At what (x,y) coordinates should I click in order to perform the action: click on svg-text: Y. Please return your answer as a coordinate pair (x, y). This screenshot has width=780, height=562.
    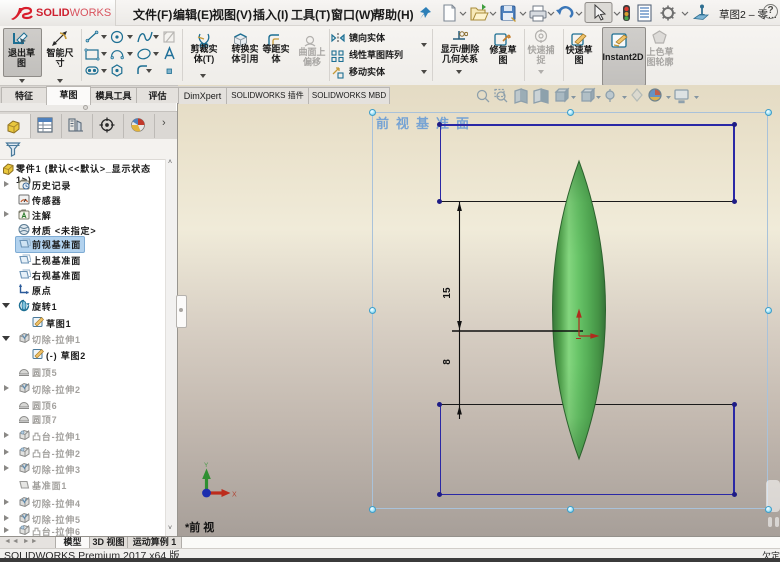
    Looking at the image, I should click on (206, 465).